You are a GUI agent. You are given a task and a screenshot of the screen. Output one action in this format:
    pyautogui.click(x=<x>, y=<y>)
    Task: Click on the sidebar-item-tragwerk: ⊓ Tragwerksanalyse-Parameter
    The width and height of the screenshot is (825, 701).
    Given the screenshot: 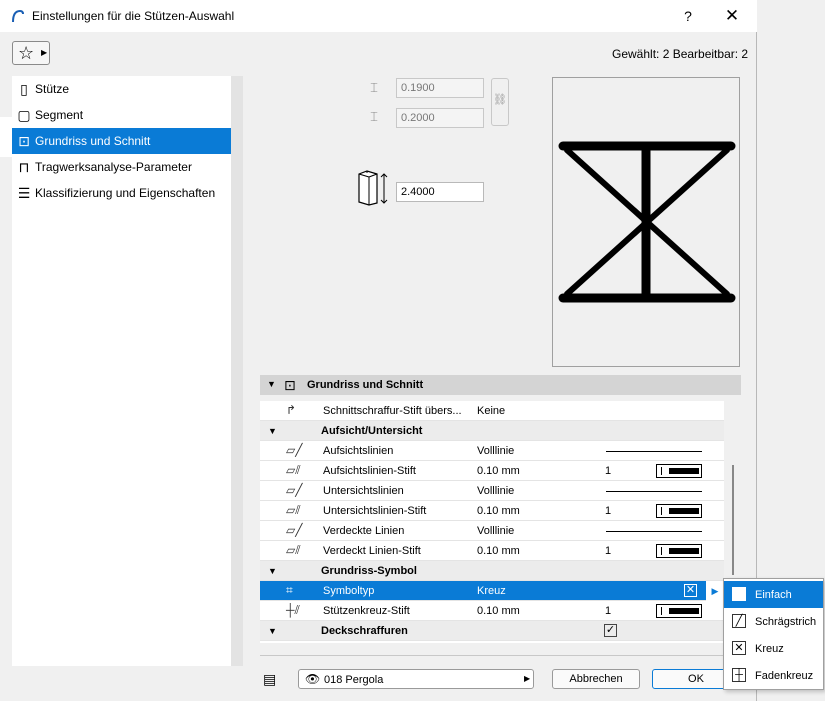 What is the action you would take?
    pyautogui.click(x=121, y=167)
    